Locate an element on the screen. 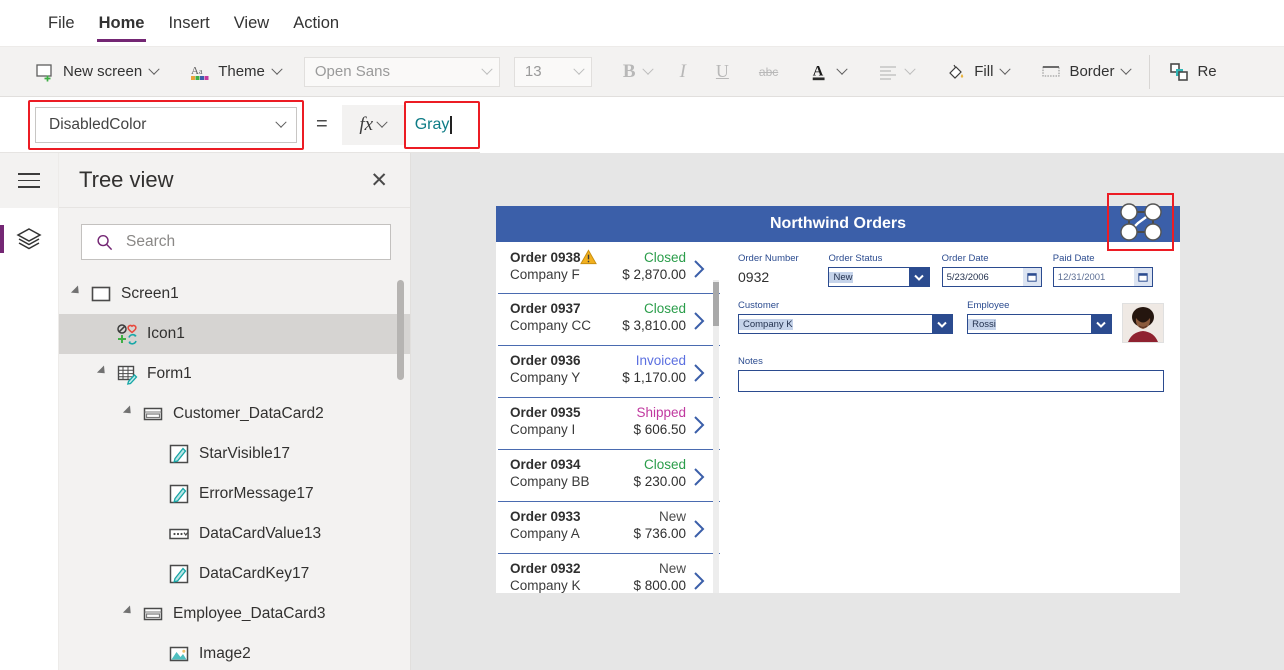 This screenshot has height=670, width=1284. fx-button: fx is located at coordinates (372, 124).